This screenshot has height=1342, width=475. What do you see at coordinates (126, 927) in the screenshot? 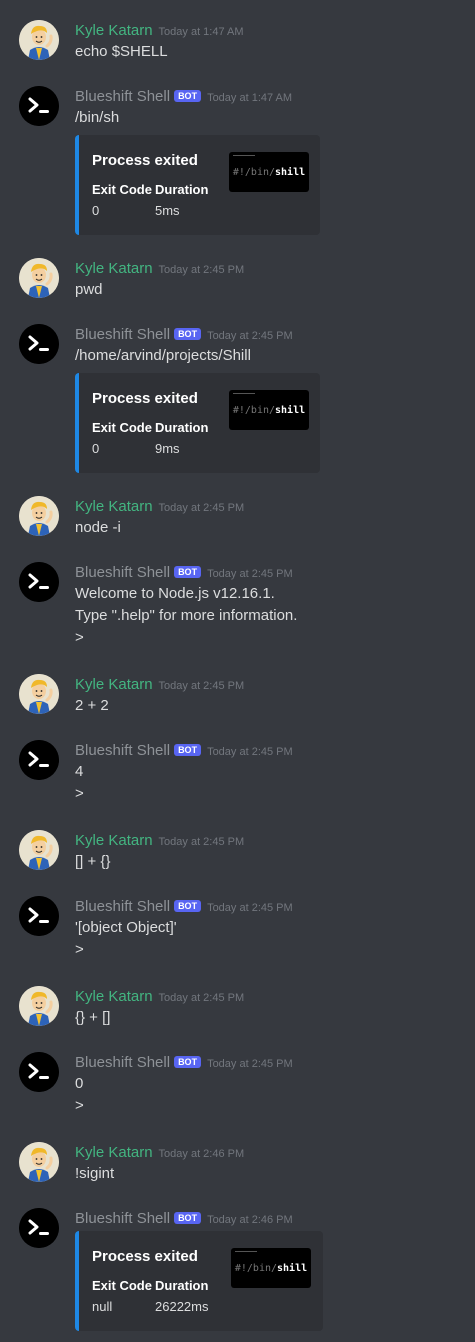
I see `message-text: '[object Object]'` at bounding box center [126, 927].